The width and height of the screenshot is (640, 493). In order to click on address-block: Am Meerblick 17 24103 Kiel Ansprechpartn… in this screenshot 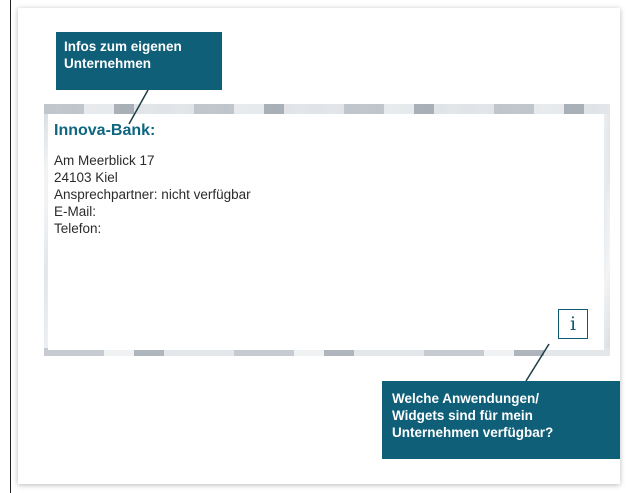, I will do `click(152, 194)`.